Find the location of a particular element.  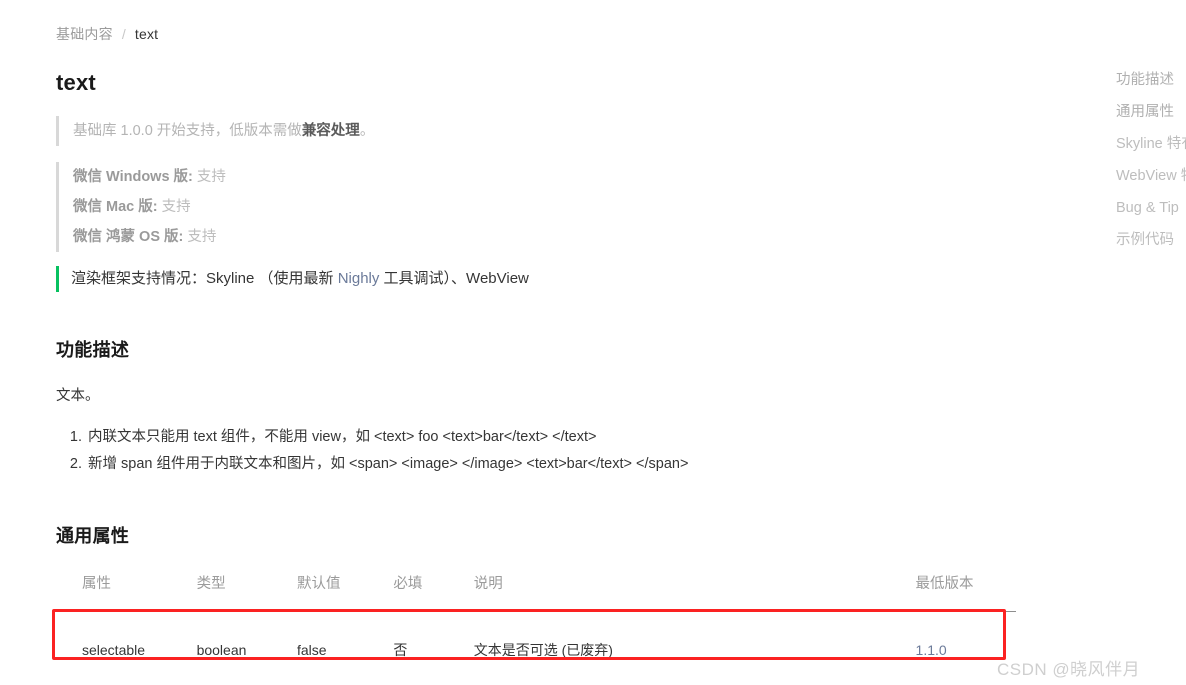

column-header-description: 说明 is located at coordinates (694, 592).